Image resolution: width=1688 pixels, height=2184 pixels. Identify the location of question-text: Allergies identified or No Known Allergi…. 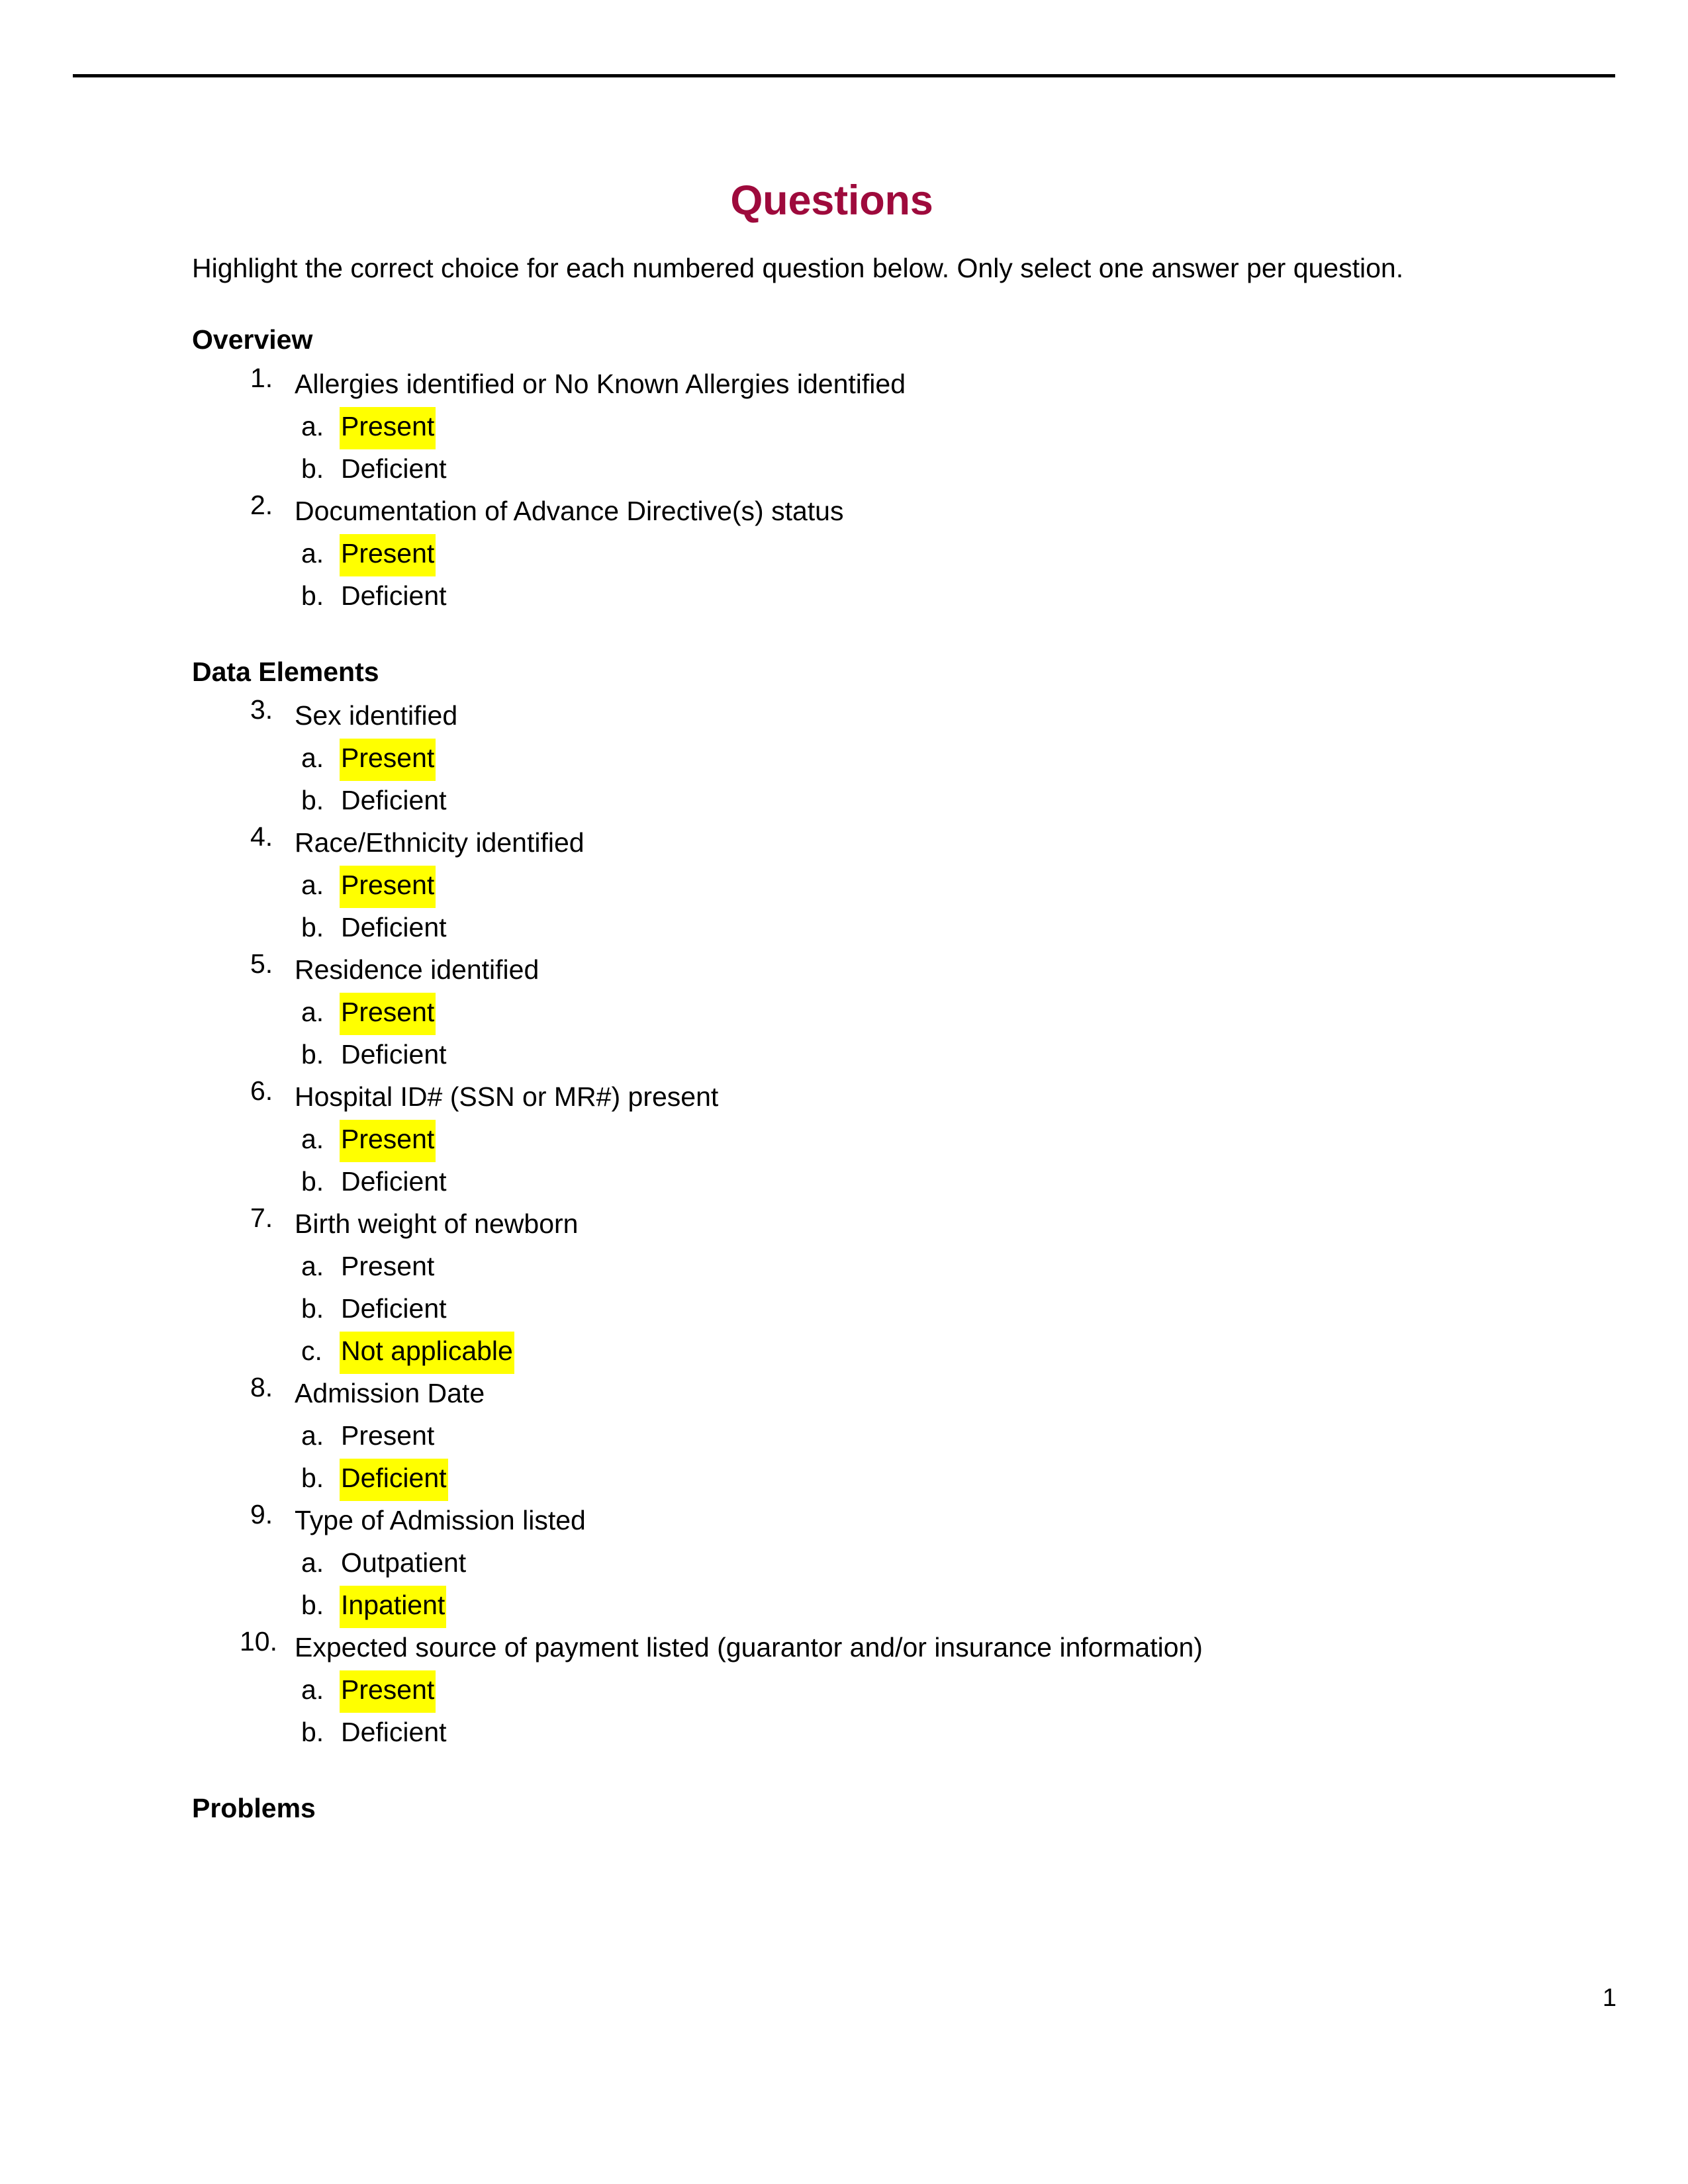
(600, 383).